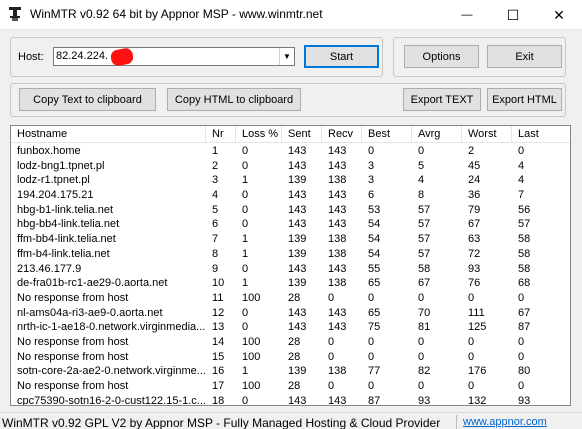 The image size is (582, 429). Describe the element at coordinates (476, 312) in the screenshot. I see `cell-worst: 111` at that location.